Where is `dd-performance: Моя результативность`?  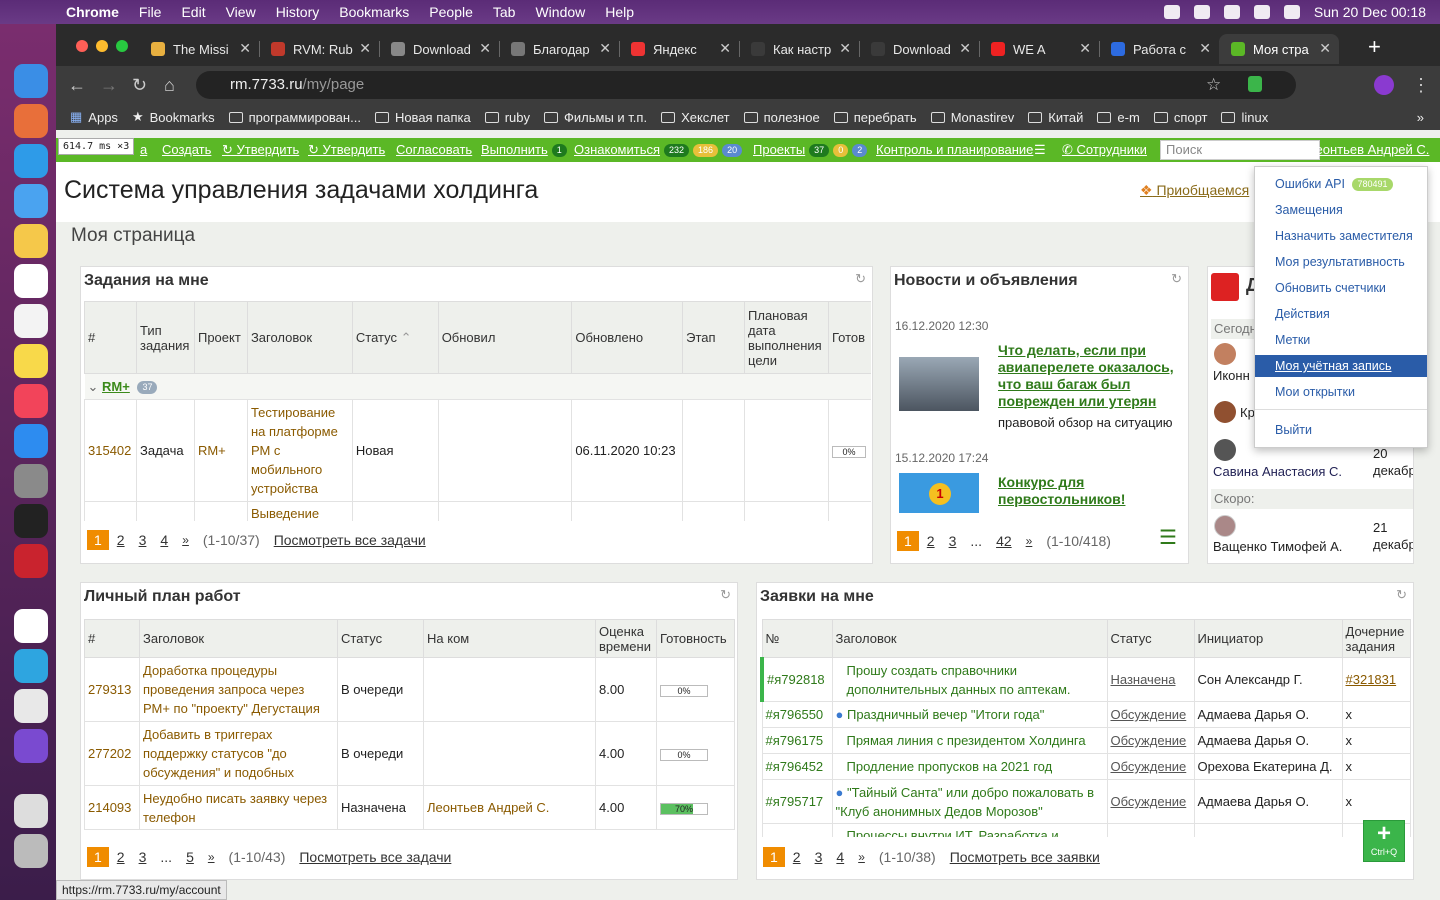 dd-performance: Моя результативность is located at coordinates (1340, 262).